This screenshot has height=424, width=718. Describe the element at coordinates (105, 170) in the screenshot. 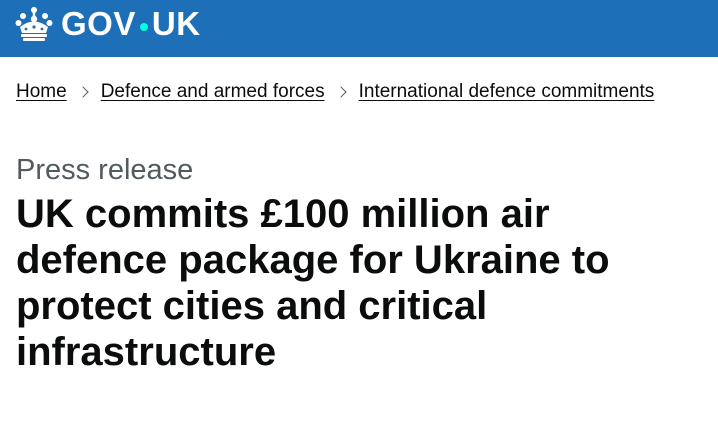

I see `page-caption: Press release` at that location.